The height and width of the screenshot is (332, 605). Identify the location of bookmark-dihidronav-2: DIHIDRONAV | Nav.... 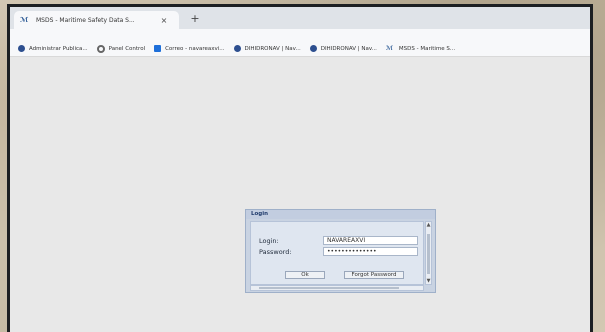
(343, 48).